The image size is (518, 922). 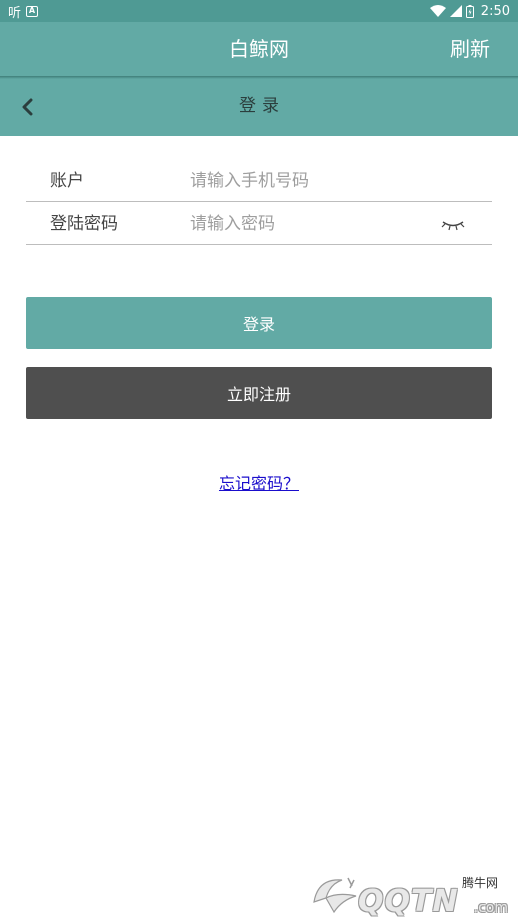 What do you see at coordinates (495, 11) in the screenshot?
I see `status-time: 2:50` at bounding box center [495, 11].